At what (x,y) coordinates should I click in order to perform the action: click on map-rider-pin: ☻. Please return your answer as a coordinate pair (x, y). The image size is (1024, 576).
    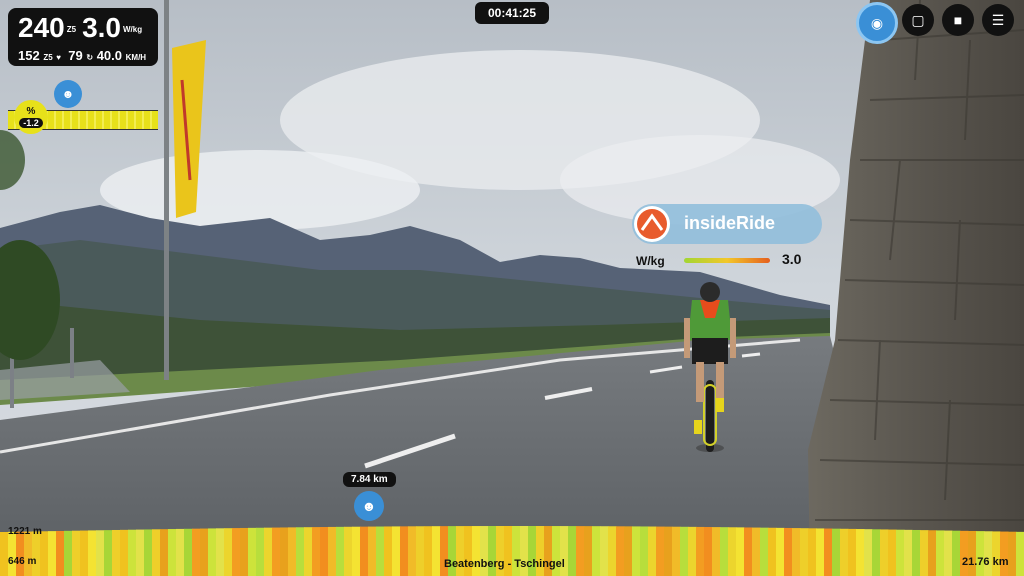
    Looking at the image, I should click on (68, 94).